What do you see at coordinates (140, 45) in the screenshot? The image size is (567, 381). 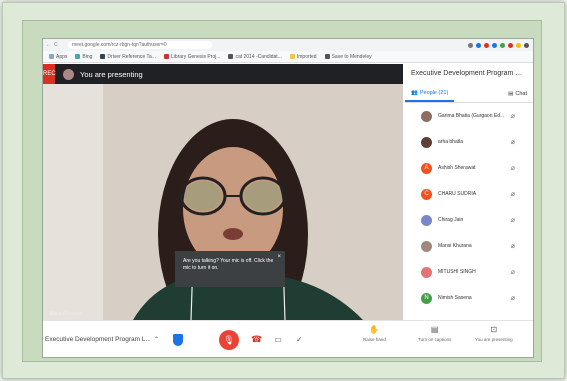 I see `address-bar: meet.google.com/rcz-rbgn-tqn?authuser=0` at bounding box center [140, 45].